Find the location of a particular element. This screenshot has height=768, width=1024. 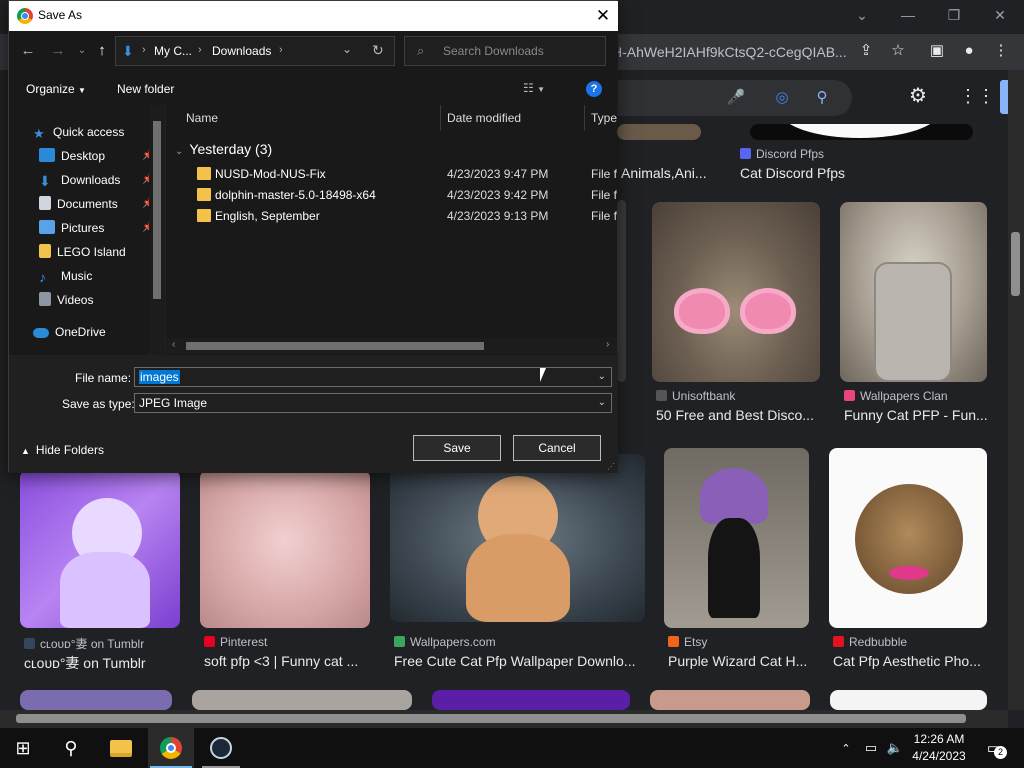

recent-locations-chevron-icon: ⌄ is located at coordinates (82, 51).